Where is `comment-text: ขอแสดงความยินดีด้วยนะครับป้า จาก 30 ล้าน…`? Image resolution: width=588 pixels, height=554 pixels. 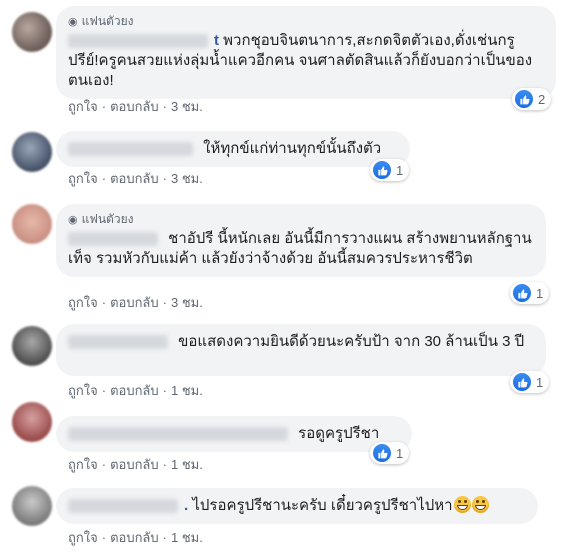
comment-text: ขอแสดงความยินดีด้วยนะครับป้า จาก 30 ล้าน… is located at coordinates (351, 341).